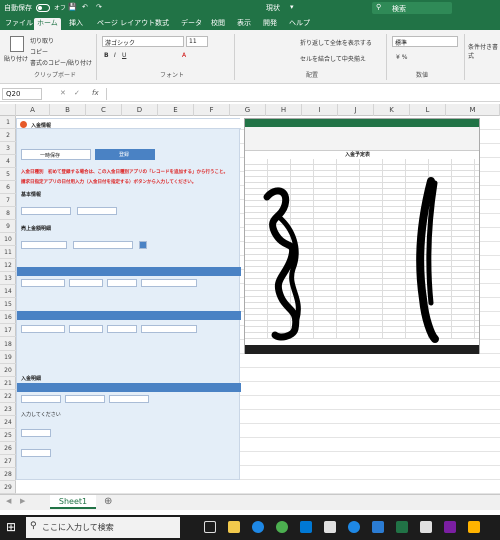 The height and width of the screenshot is (540, 500). I want to click on tab-file: ファイル, so click(19, 23).